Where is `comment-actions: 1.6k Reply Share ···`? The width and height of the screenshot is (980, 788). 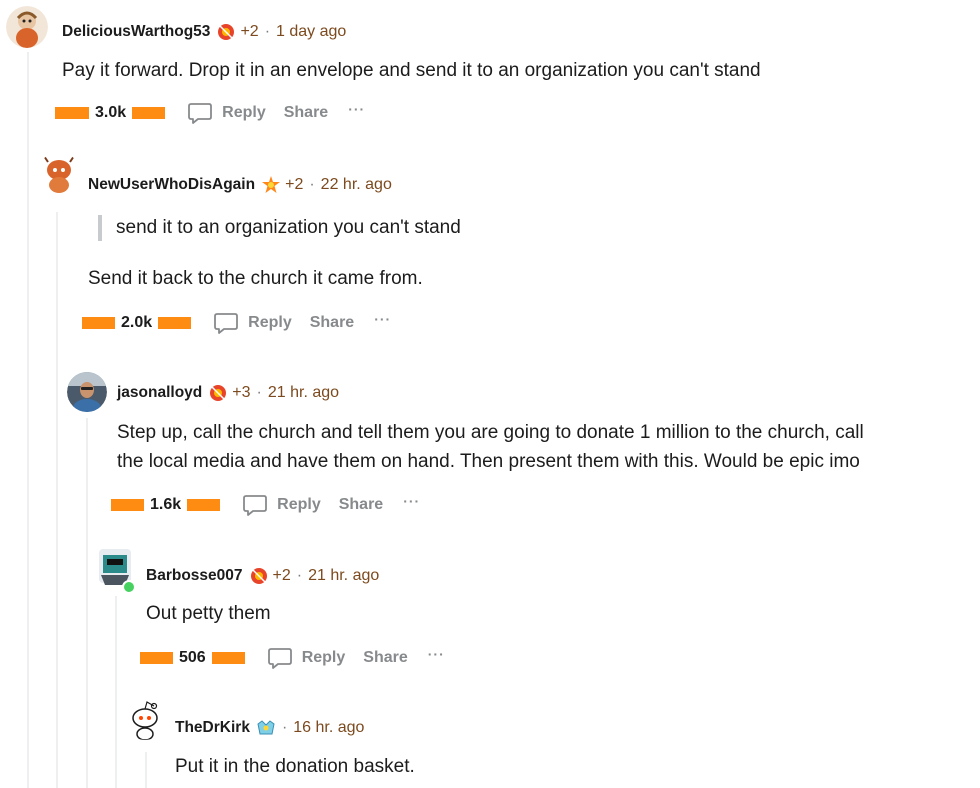
comment-actions: 1.6k Reply Share ··· is located at coordinates (265, 505).